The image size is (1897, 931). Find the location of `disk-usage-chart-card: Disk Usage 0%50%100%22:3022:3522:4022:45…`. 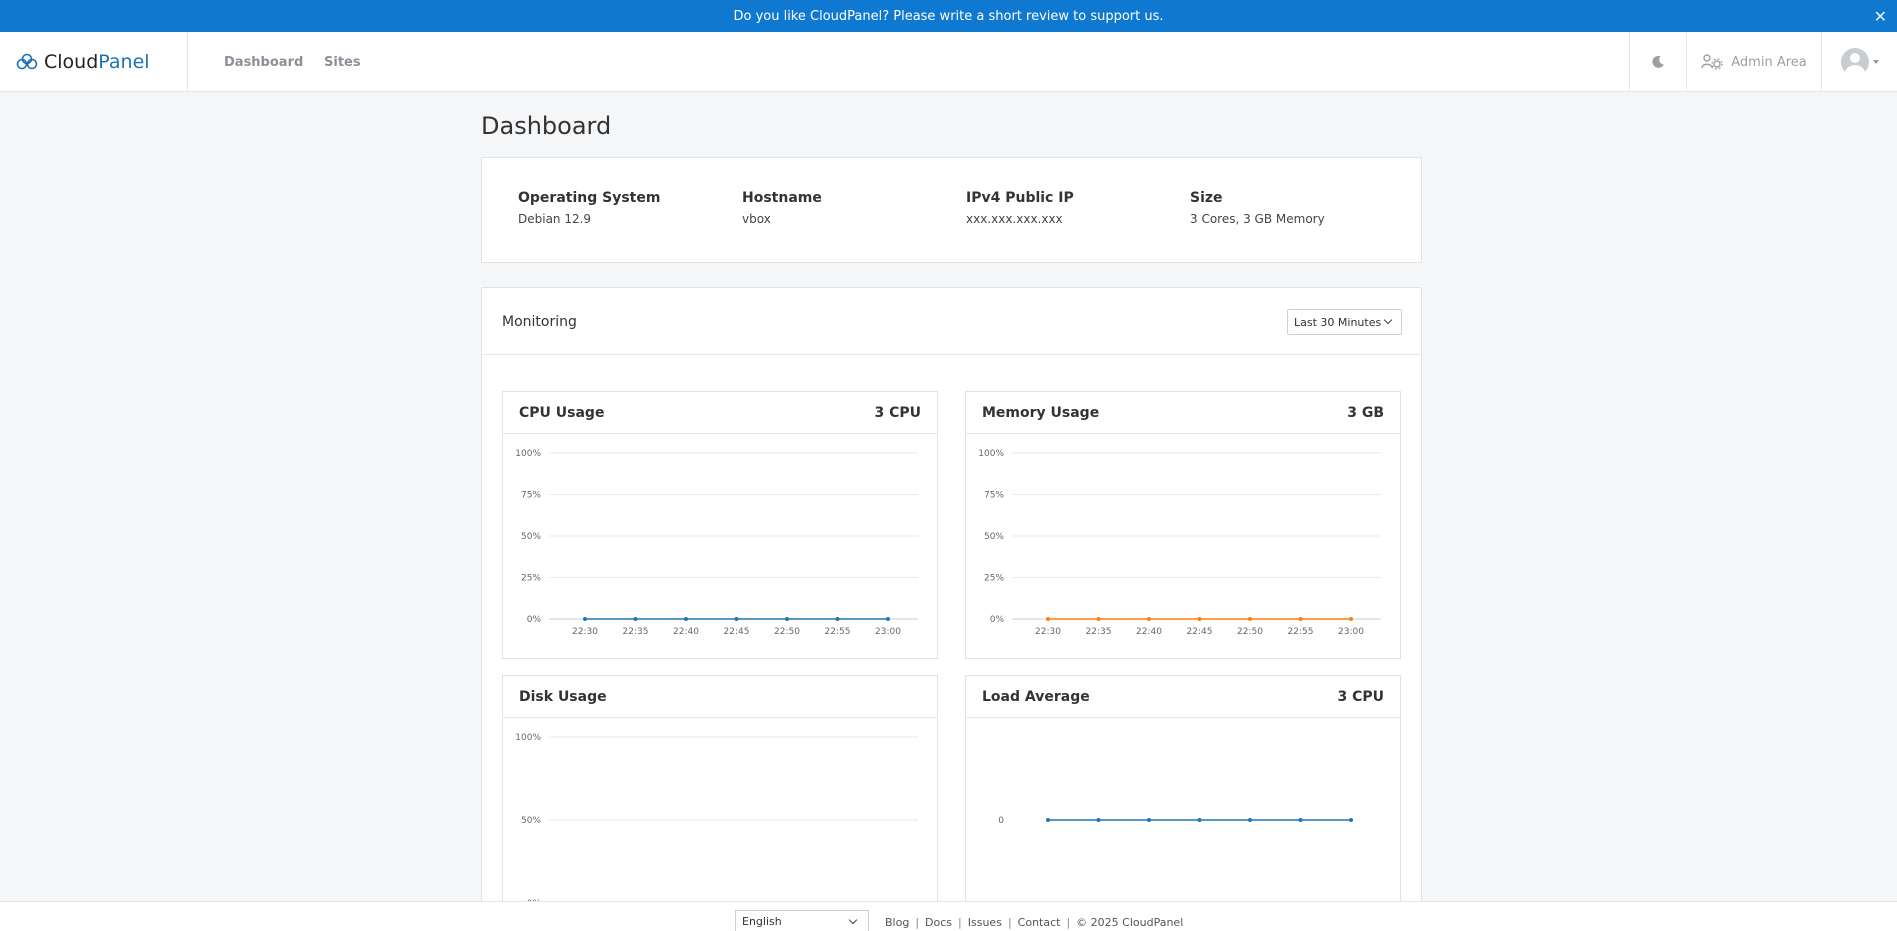

disk-usage-chart-card: Disk Usage 0%50%100%22:3022:3522:4022:45… is located at coordinates (720, 800).